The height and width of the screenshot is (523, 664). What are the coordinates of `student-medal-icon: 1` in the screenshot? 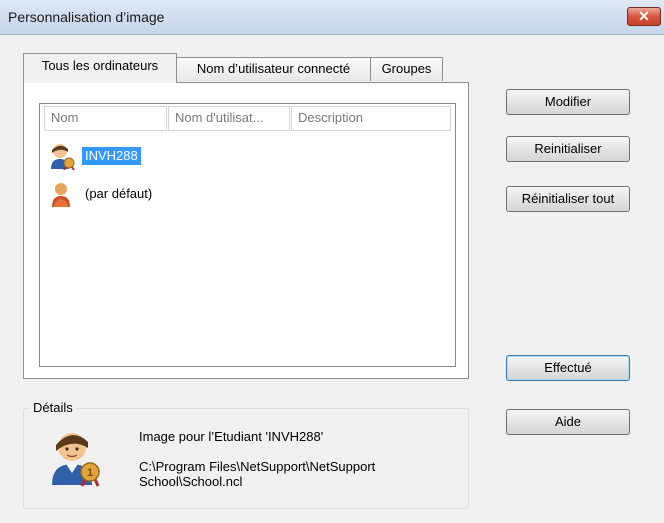 It's located at (76, 460).